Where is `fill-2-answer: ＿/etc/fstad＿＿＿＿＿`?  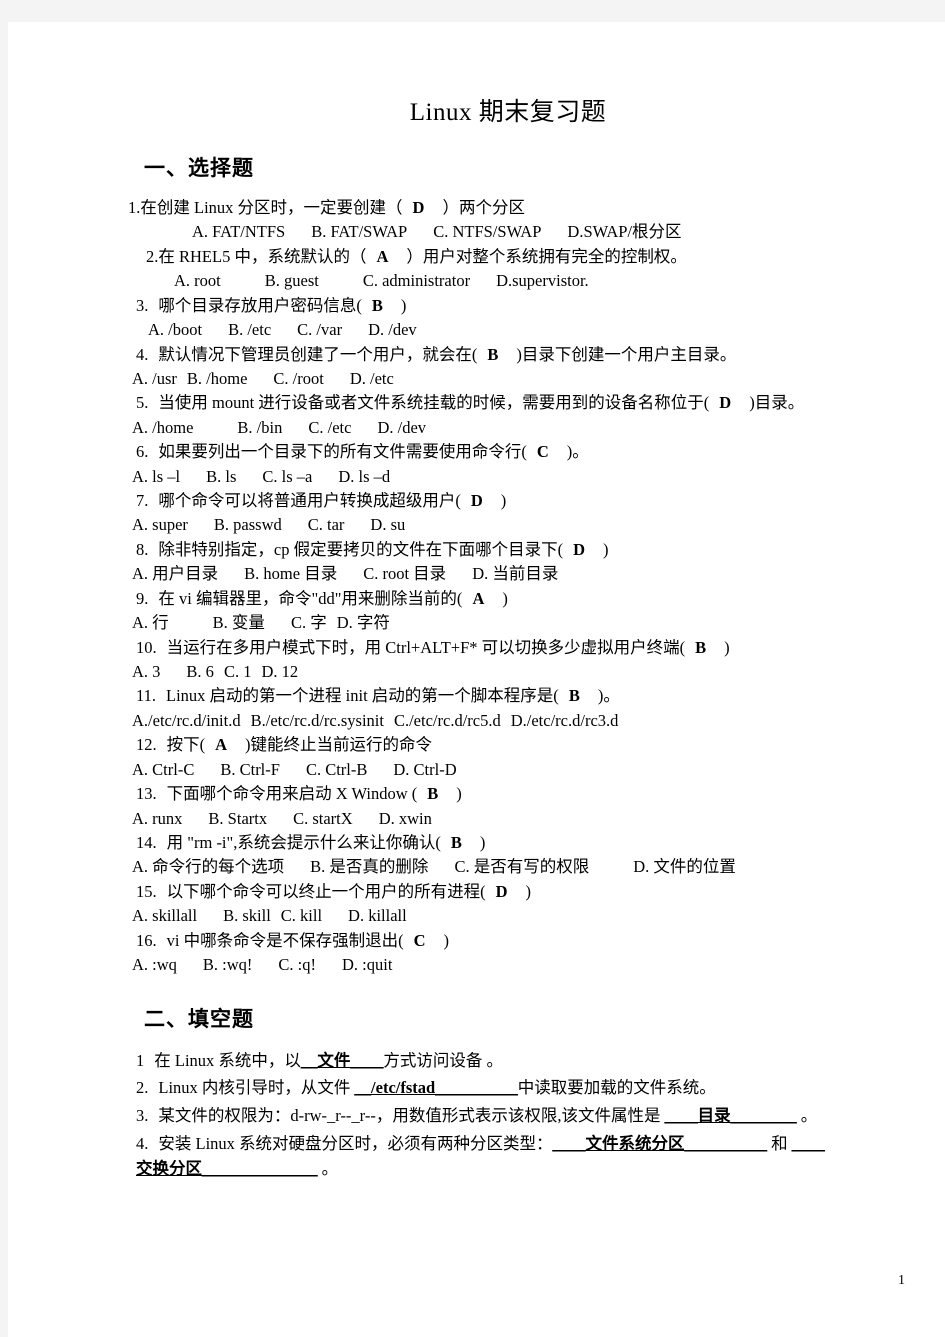
fill-2-answer: ＿/etc/fstad＿＿＿＿＿ is located at coordinates (436, 1088).